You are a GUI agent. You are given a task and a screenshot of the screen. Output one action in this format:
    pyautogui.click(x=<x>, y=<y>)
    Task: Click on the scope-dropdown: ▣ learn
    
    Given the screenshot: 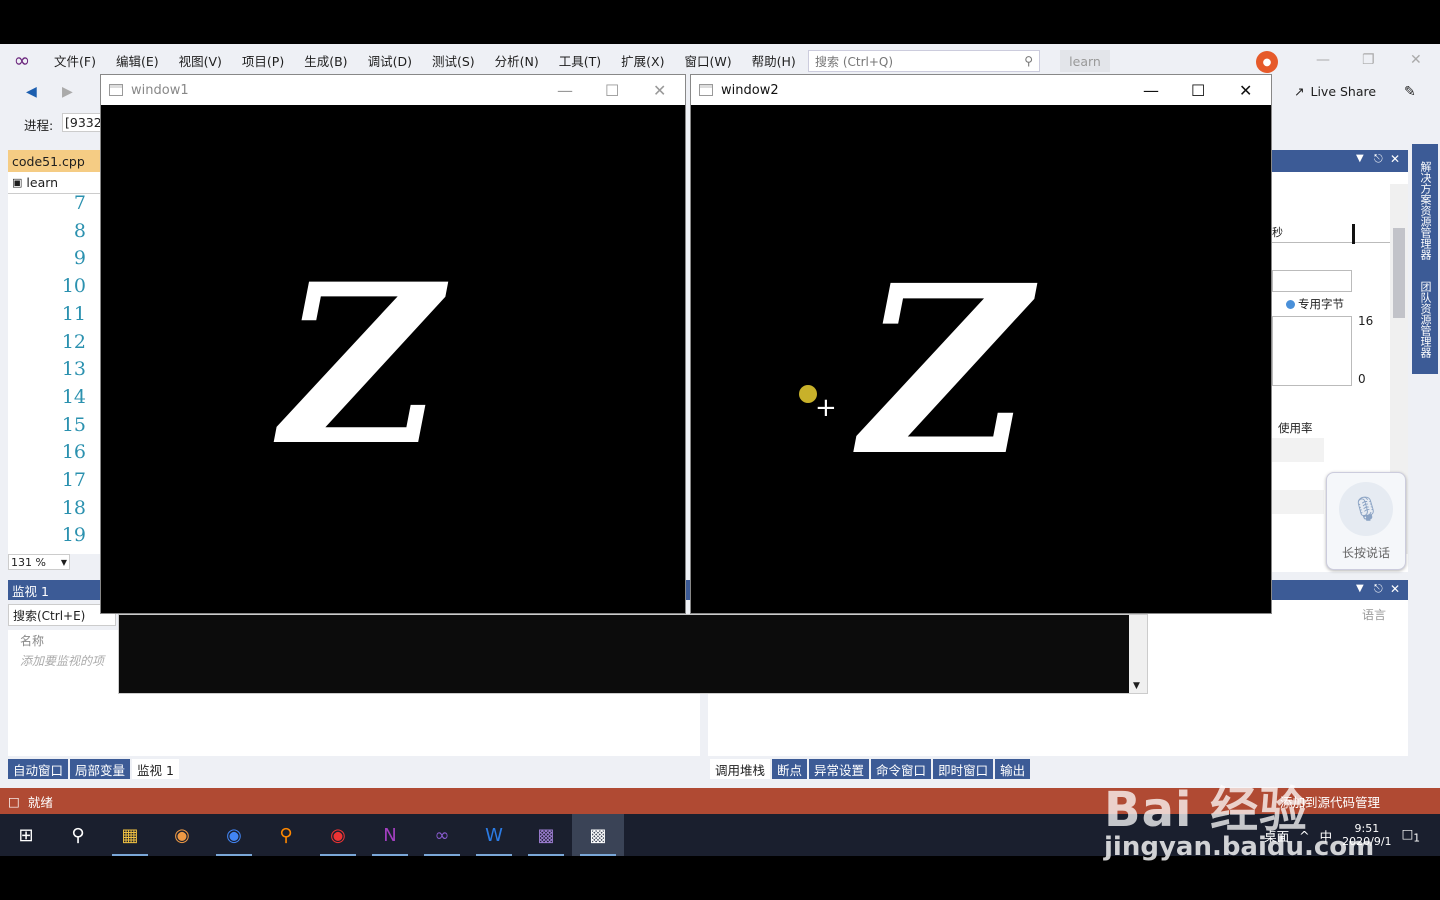 What is the action you would take?
    pyautogui.click(x=54, y=183)
    